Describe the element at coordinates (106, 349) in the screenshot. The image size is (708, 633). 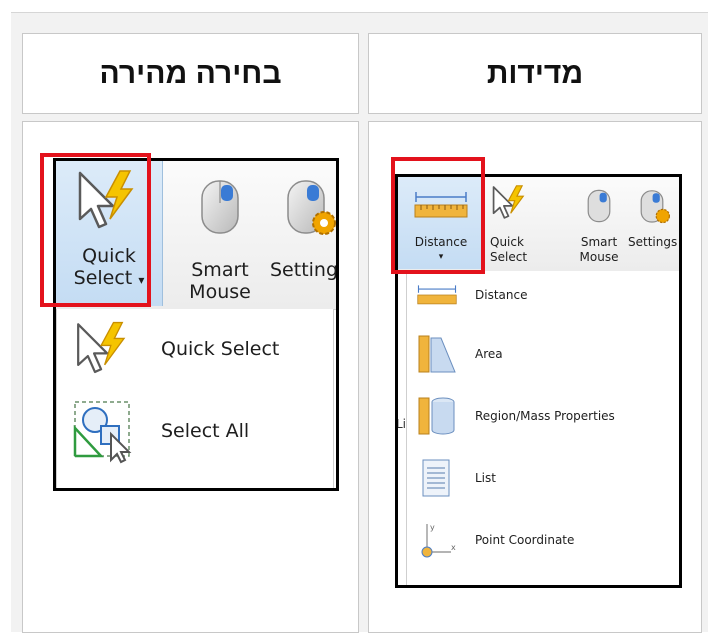
I see `quick-select-small-icon` at that location.